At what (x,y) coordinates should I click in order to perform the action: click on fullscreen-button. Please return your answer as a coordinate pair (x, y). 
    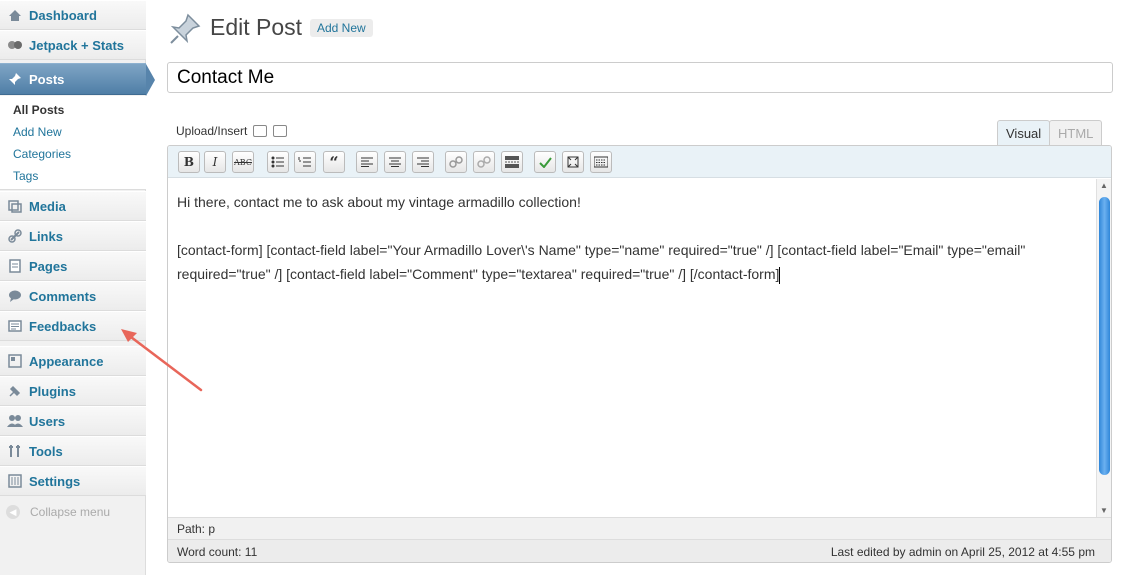
    Looking at the image, I should click on (573, 162).